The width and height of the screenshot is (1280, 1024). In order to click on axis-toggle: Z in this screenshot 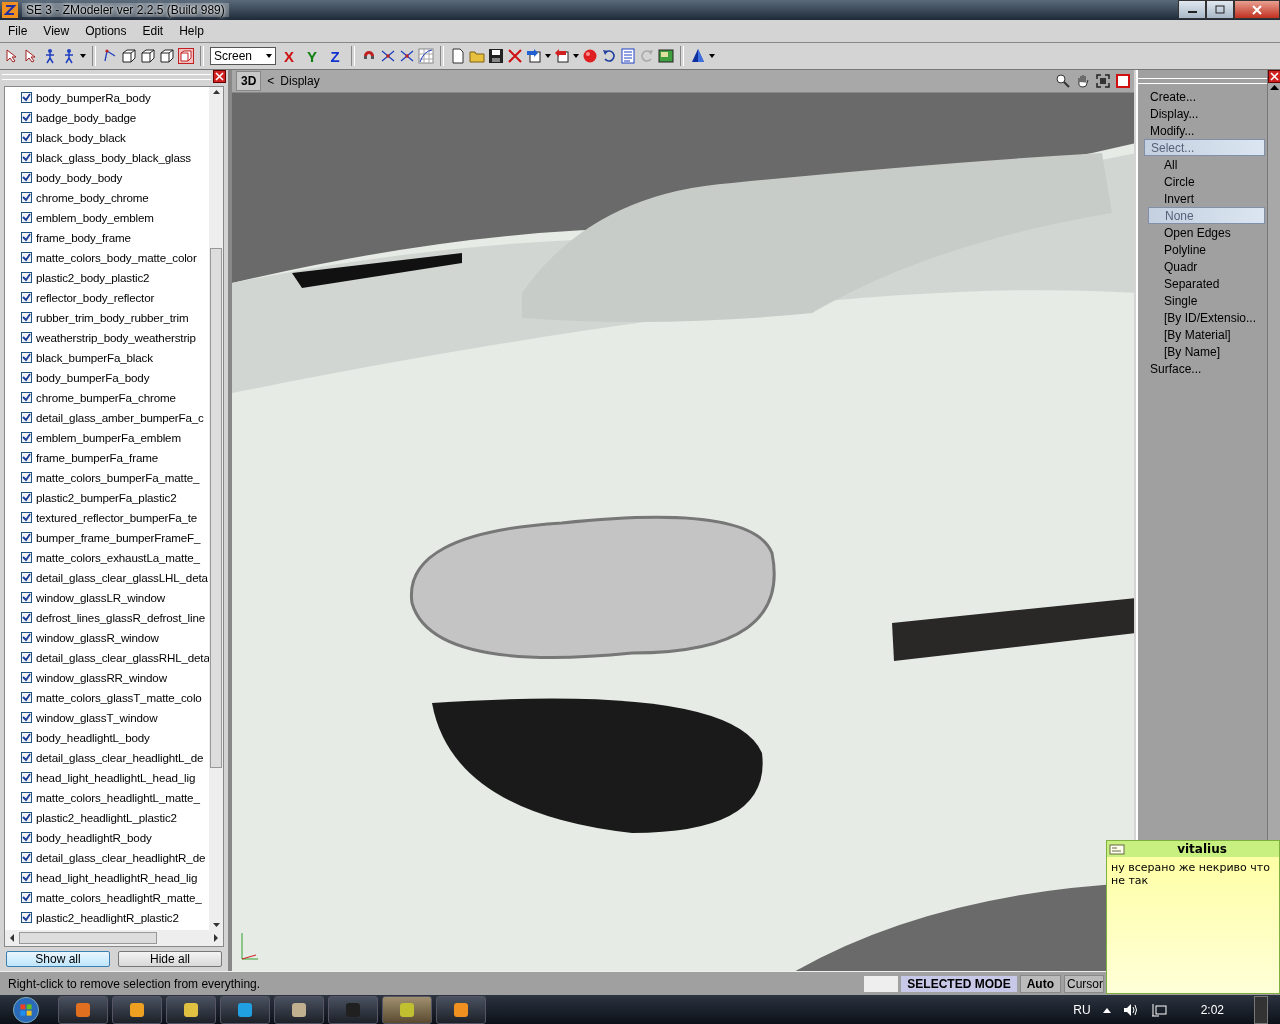, I will do `click(335, 56)`.